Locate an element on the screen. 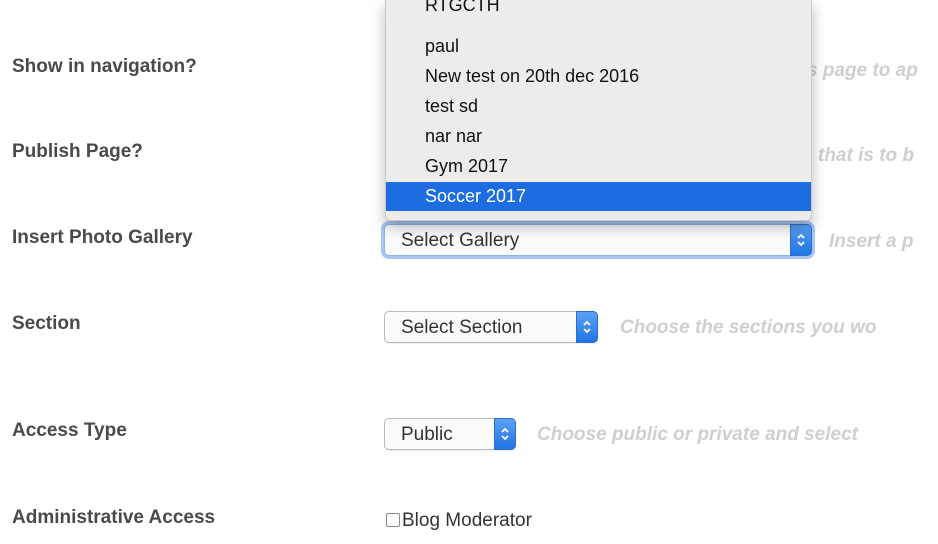 The width and height of the screenshot is (938, 544). label-insert-photo-gallery: Insert Photo Gallery is located at coordinates (102, 237).